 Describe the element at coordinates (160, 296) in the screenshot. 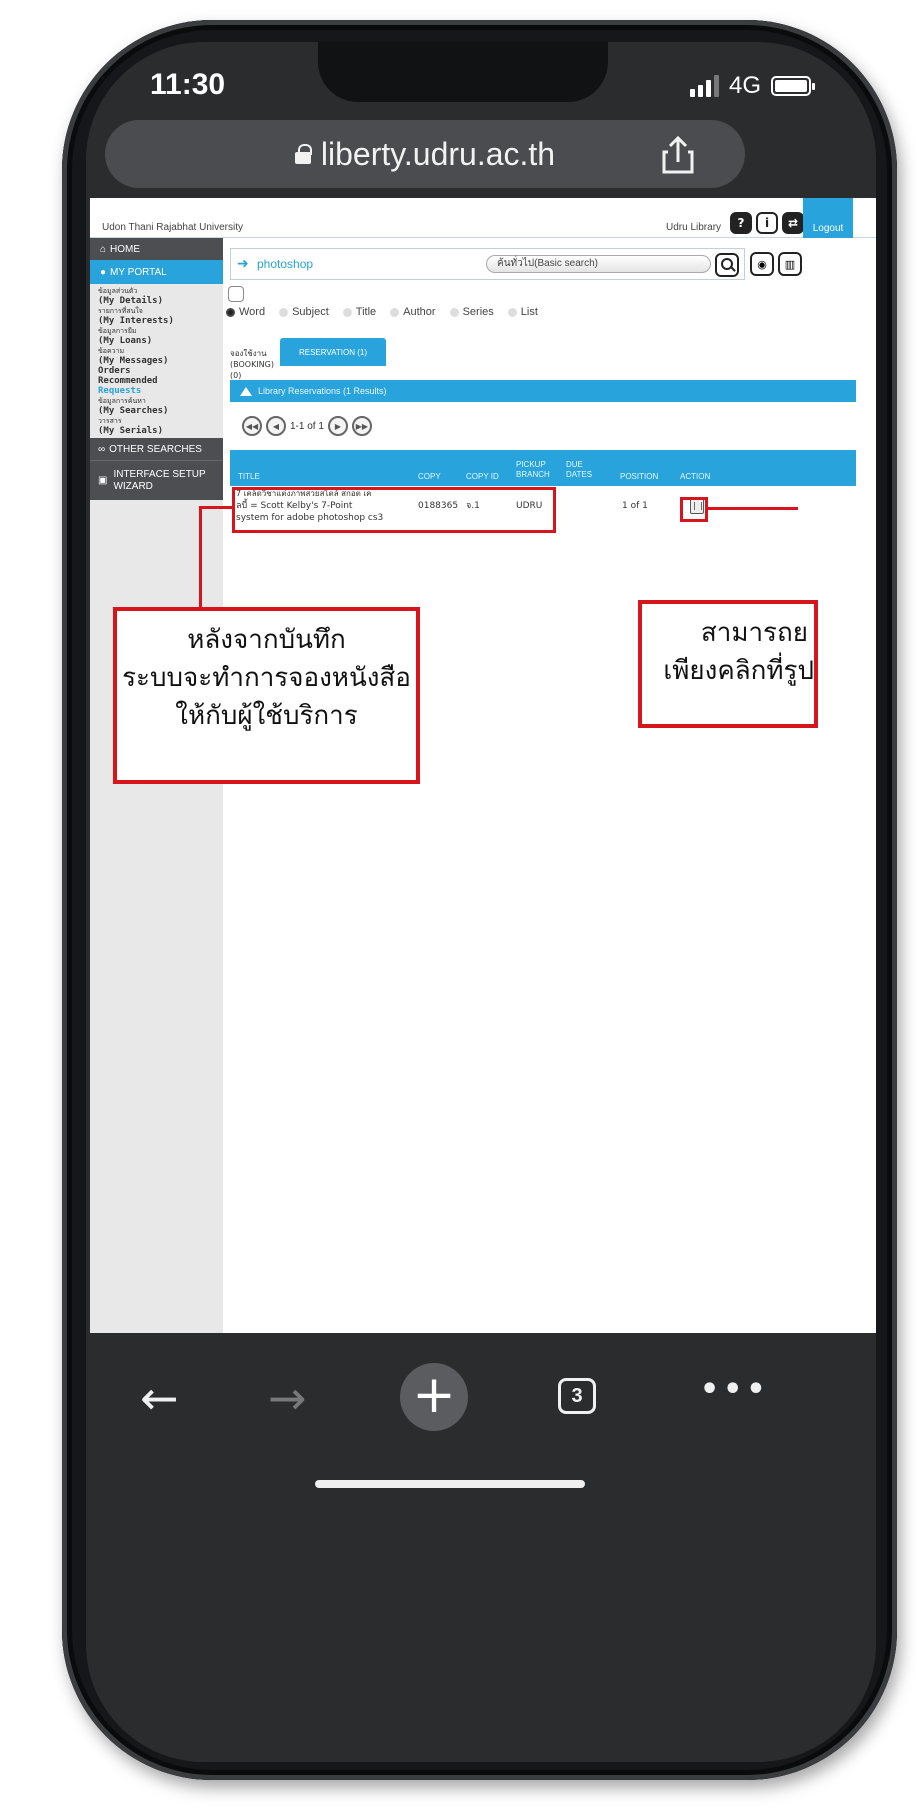

I see `sidebar-item-my-details: ข้อมูลส่วนตัว (My Details)` at that location.